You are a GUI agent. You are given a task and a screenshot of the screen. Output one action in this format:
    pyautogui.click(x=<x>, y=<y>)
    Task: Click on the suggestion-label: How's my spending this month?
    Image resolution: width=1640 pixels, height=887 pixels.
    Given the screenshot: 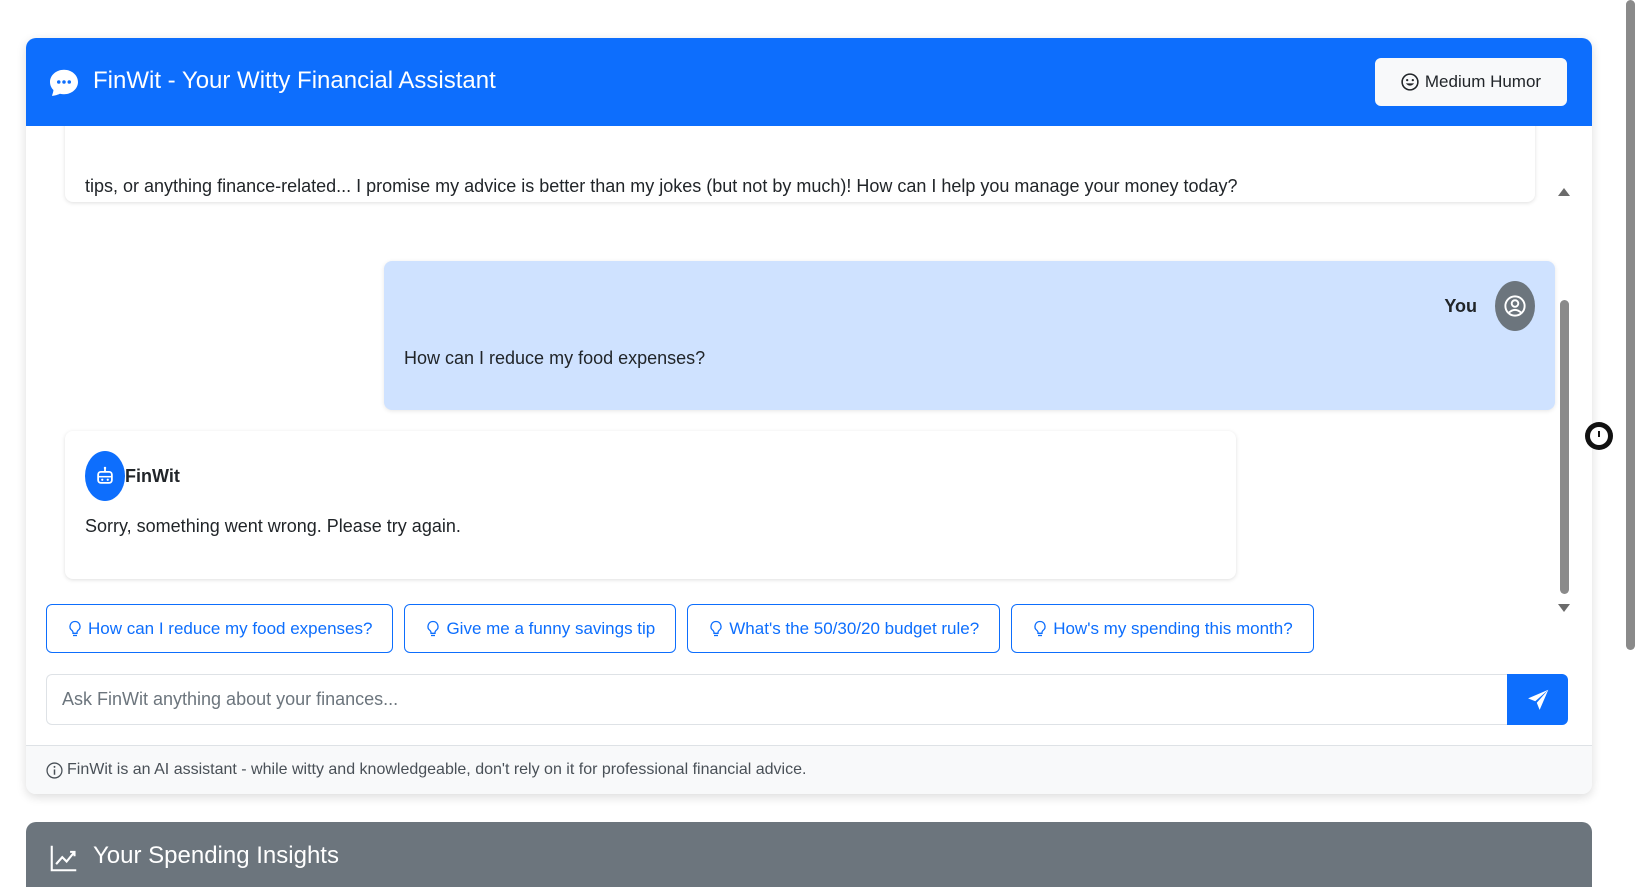 What is the action you would take?
    pyautogui.click(x=1173, y=628)
    